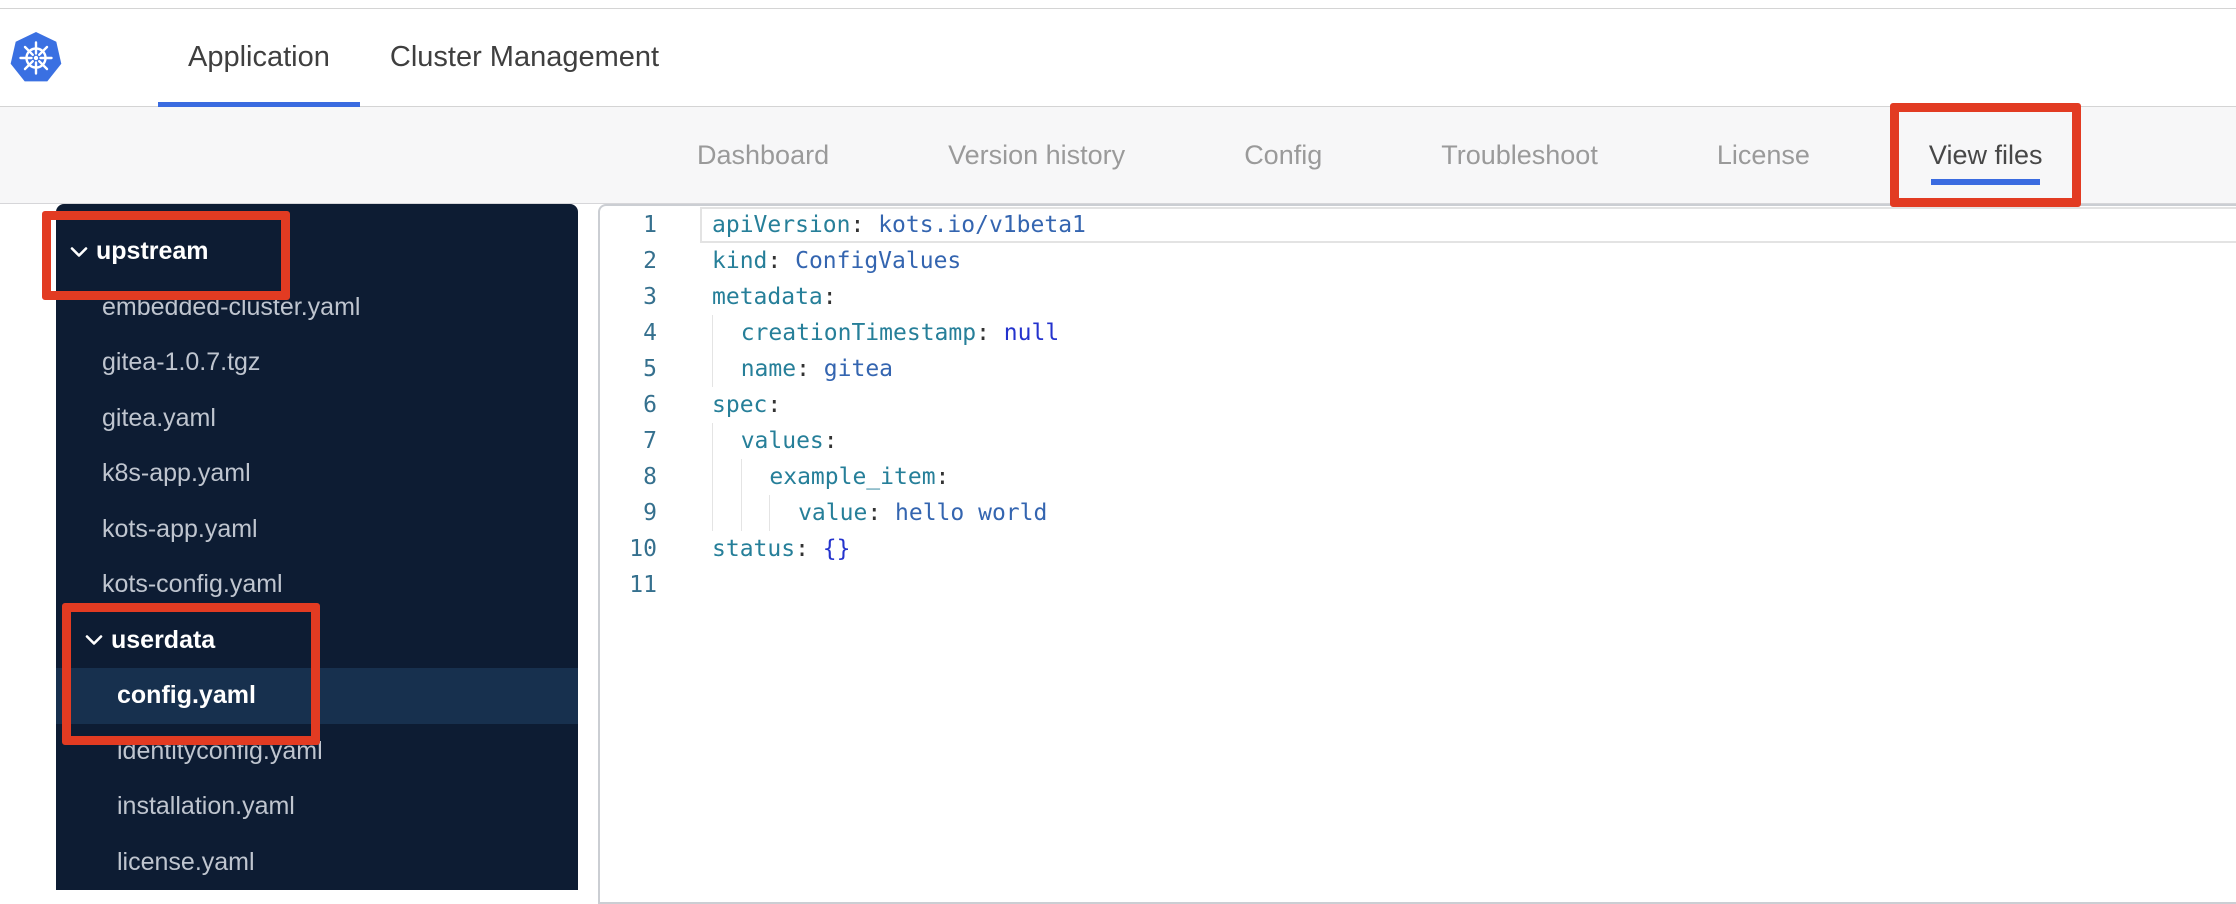  I want to click on kubernetes-logo, so click(31, 57).